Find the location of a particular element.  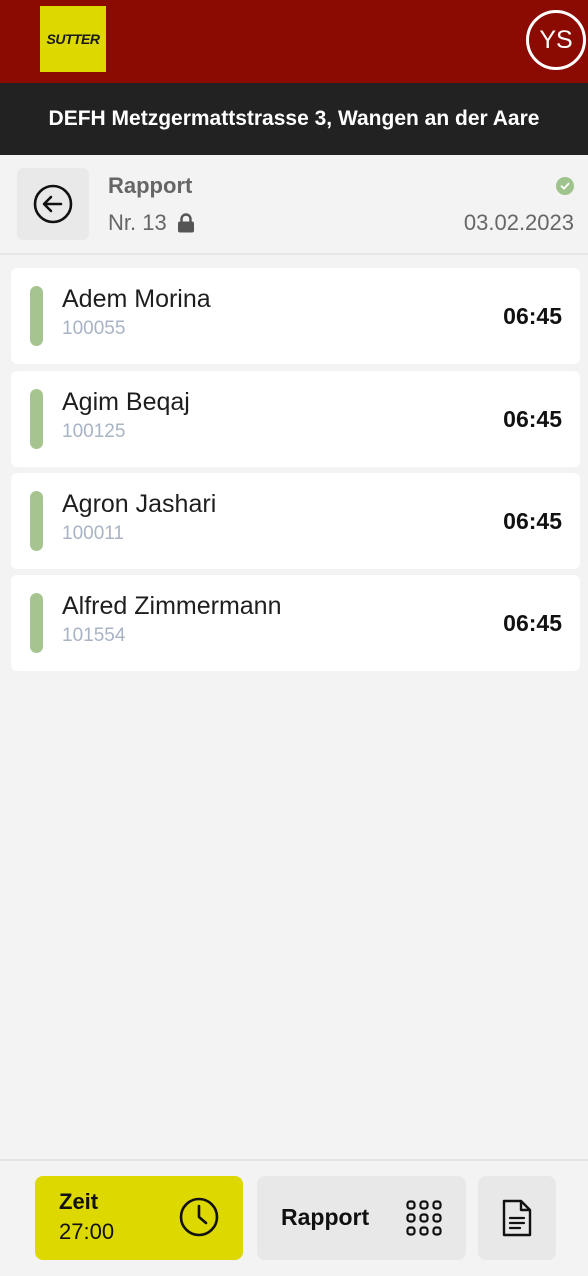

lock-icon is located at coordinates (185, 223).